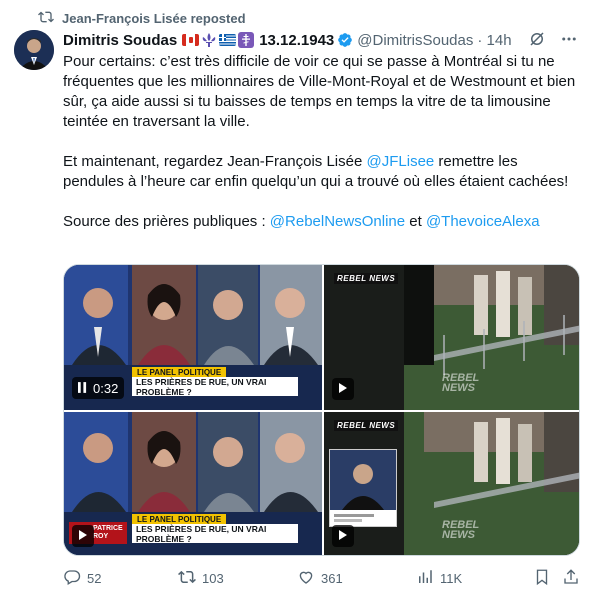  What do you see at coordinates (483, 221) in the screenshot?
I see `mention-thevoicealexa: @ThevoiceAlexa` at bounding box center [483, 221].